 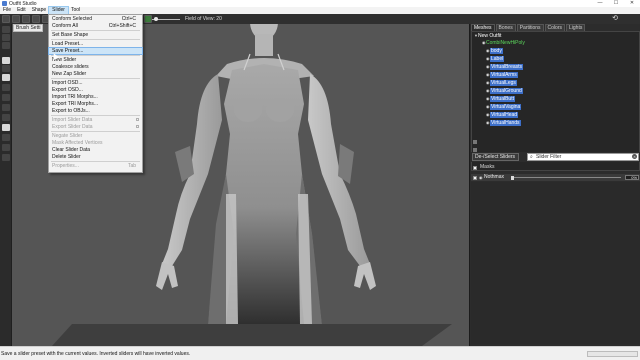 I want to click on menu-item-set-base-shape: Set Base Shape, so click(x=95, y=35).